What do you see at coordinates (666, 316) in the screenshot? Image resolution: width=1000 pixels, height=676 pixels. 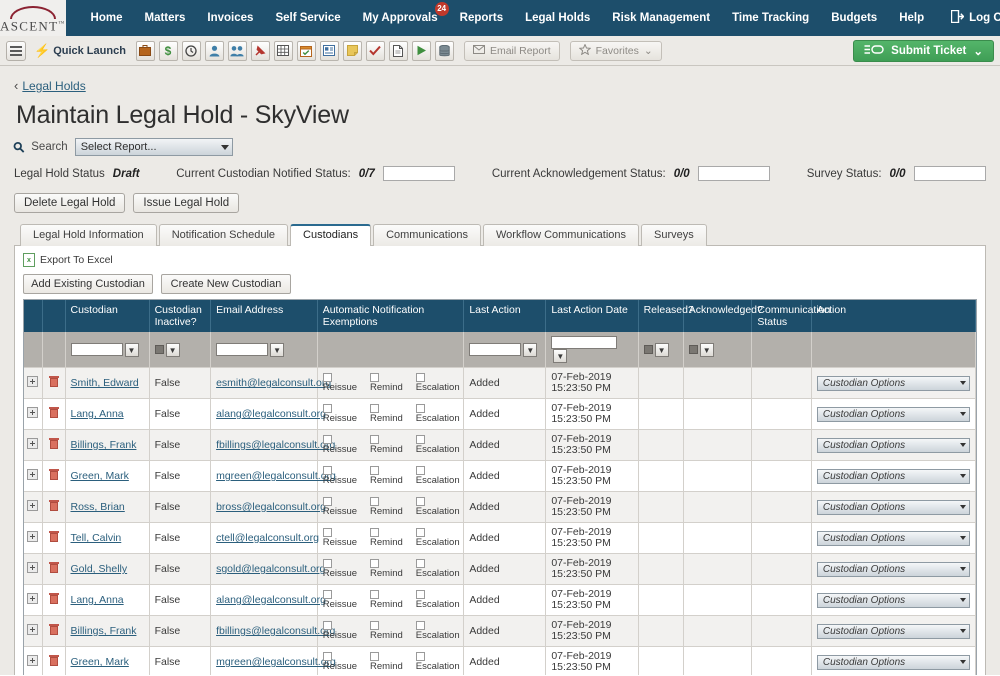 I see `header-released: Released?` at bounding box center [666, 316].